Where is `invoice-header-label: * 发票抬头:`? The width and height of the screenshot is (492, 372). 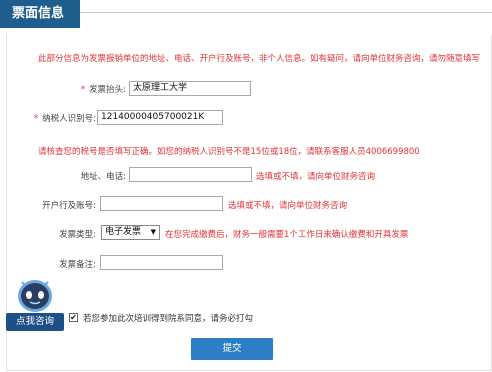 invoice-header-label: * 发票抬头: is located at coordinates (93, 89).